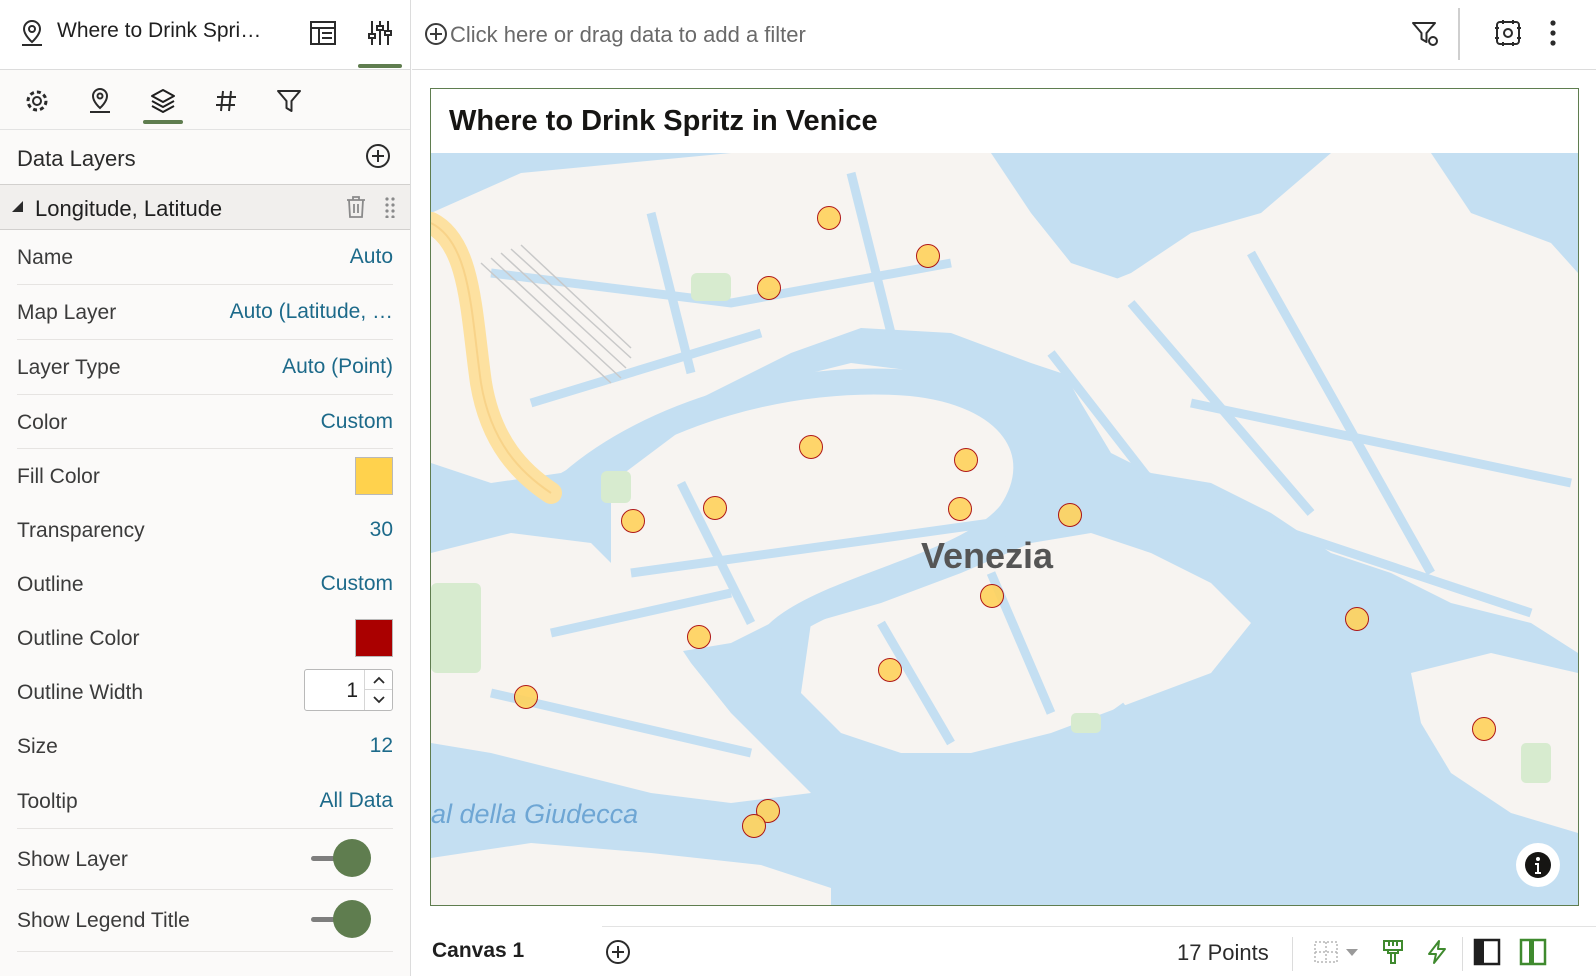 Image resolution: width=1596 pixels, height=977 pixels. Describe the element at coordinates (205, 367) in the screenshot. I see `prop-layer-type: Layer Type Auto (Point)` at that location.